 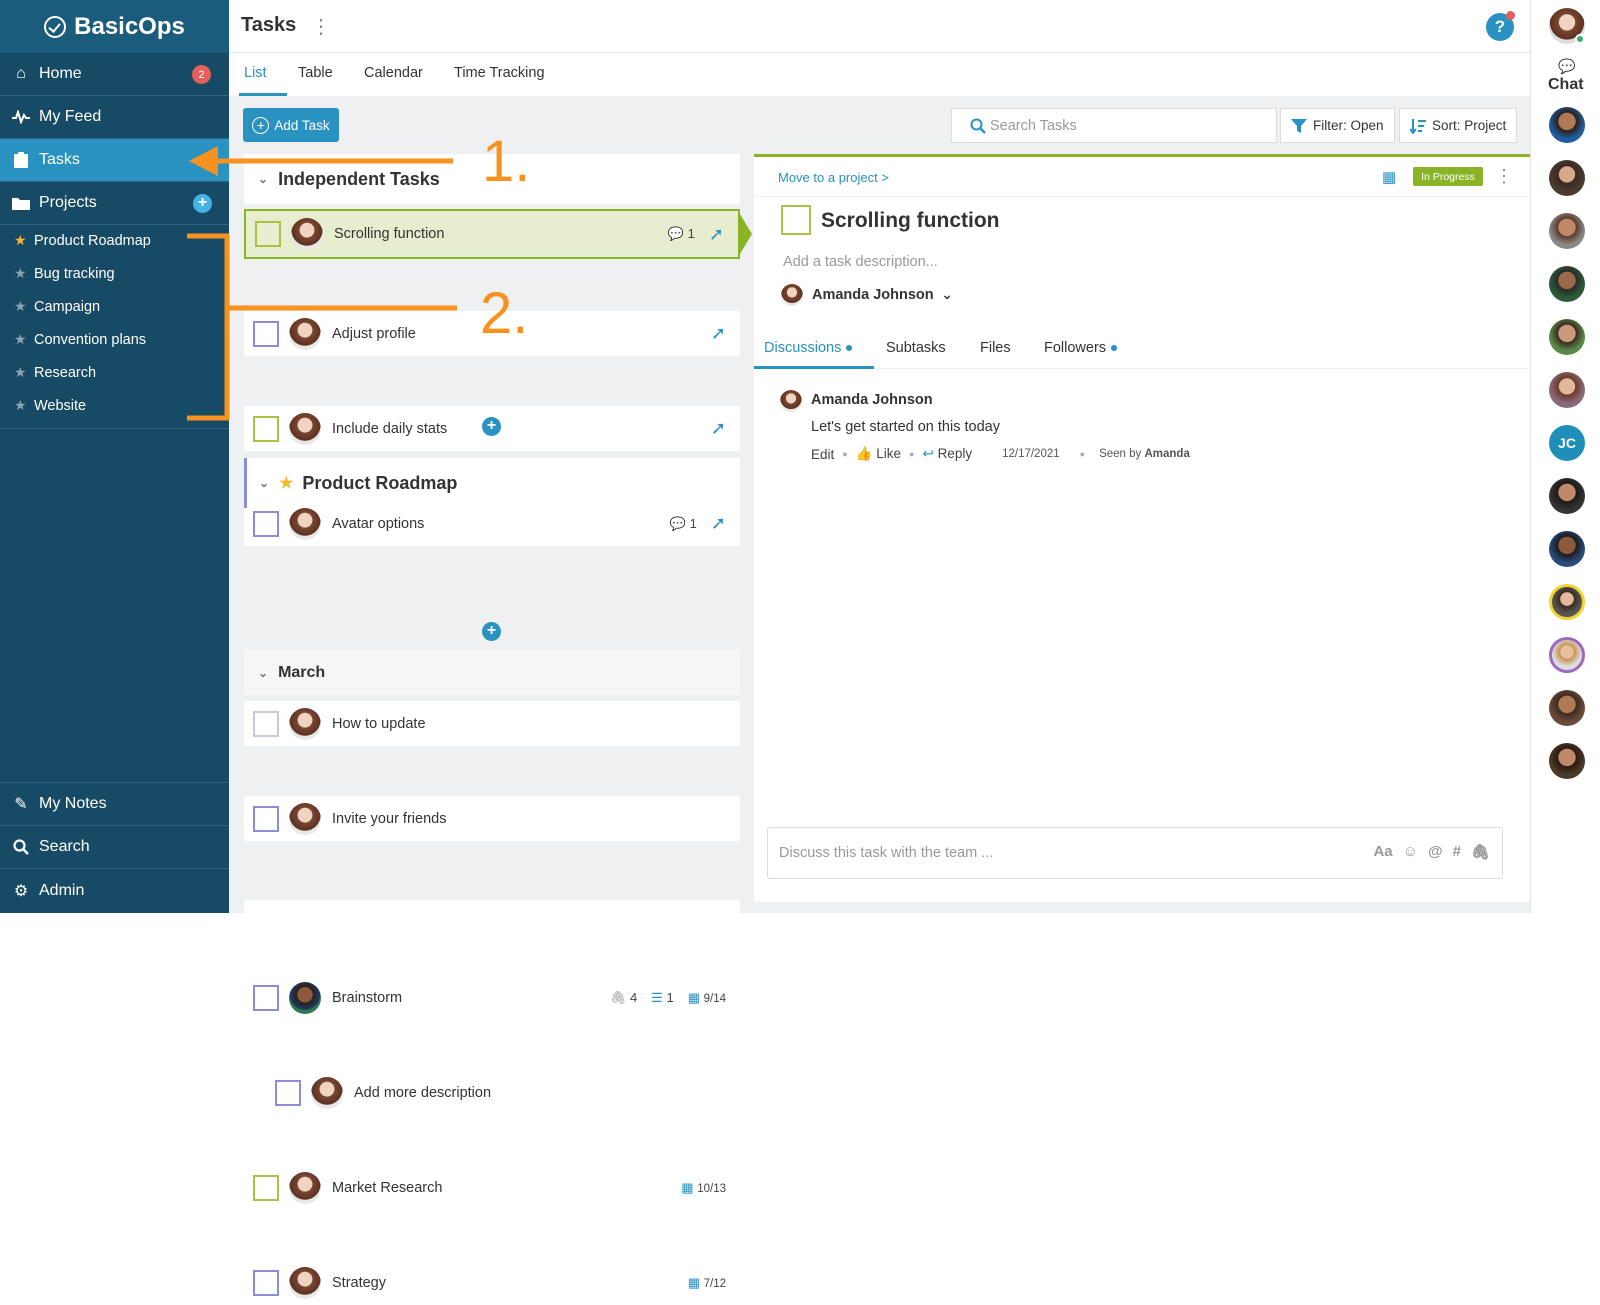 I want to click on annotation-label-2: 2., so click(x=504, y=313).